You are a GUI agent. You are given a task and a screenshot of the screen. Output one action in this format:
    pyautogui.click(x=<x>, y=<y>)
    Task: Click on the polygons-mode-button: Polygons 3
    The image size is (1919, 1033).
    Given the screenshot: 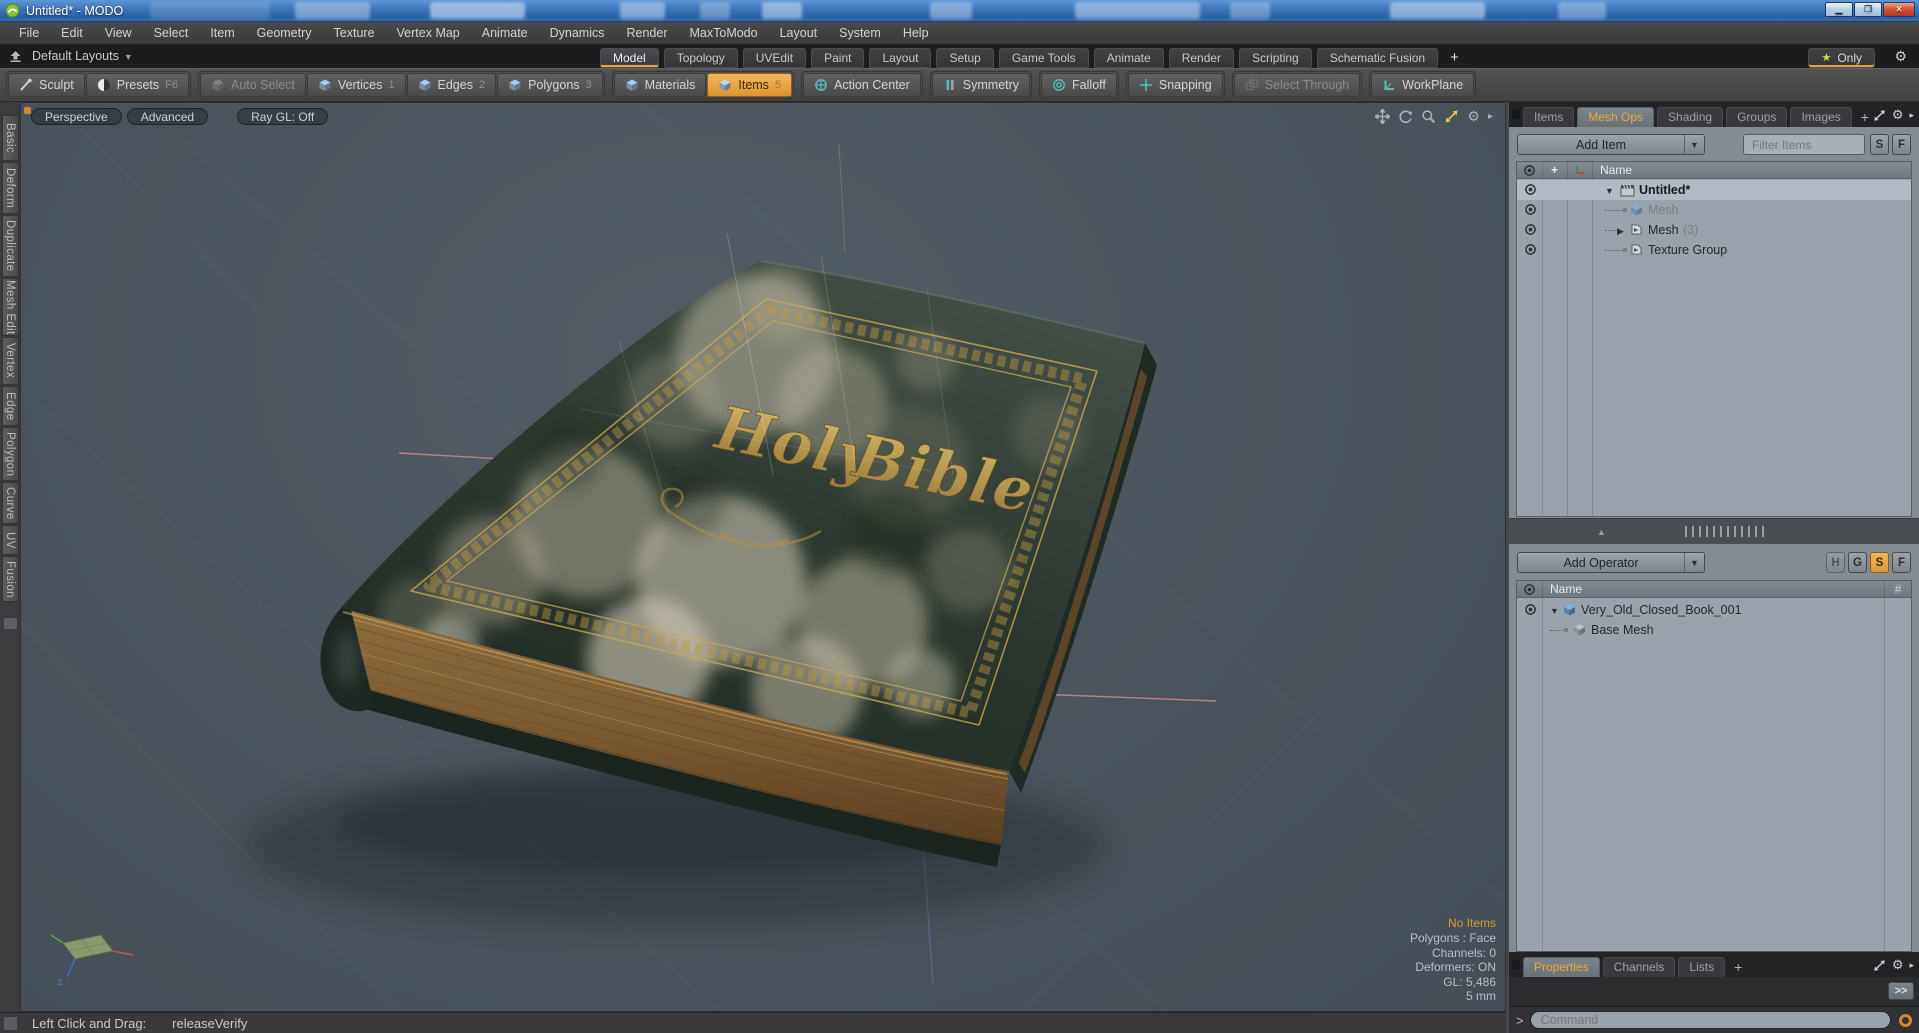 What is the action you would take?
    pyautogui.click(x=550, y=85)
    